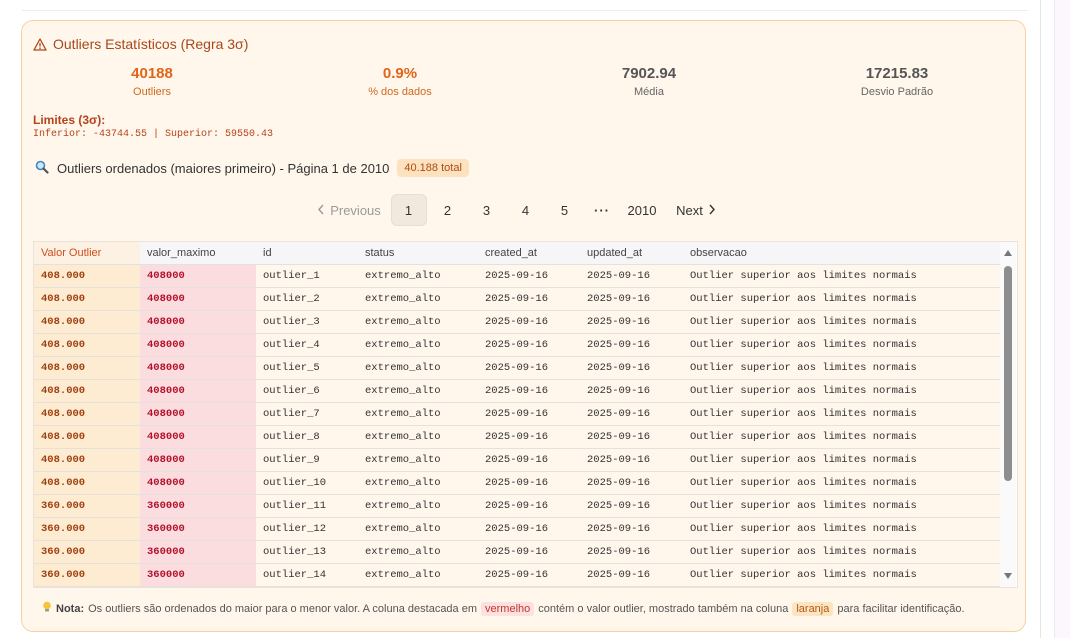 The image size is (1070, 638). I want to click on table-cell-id: outlier_14, so click(307, 575).